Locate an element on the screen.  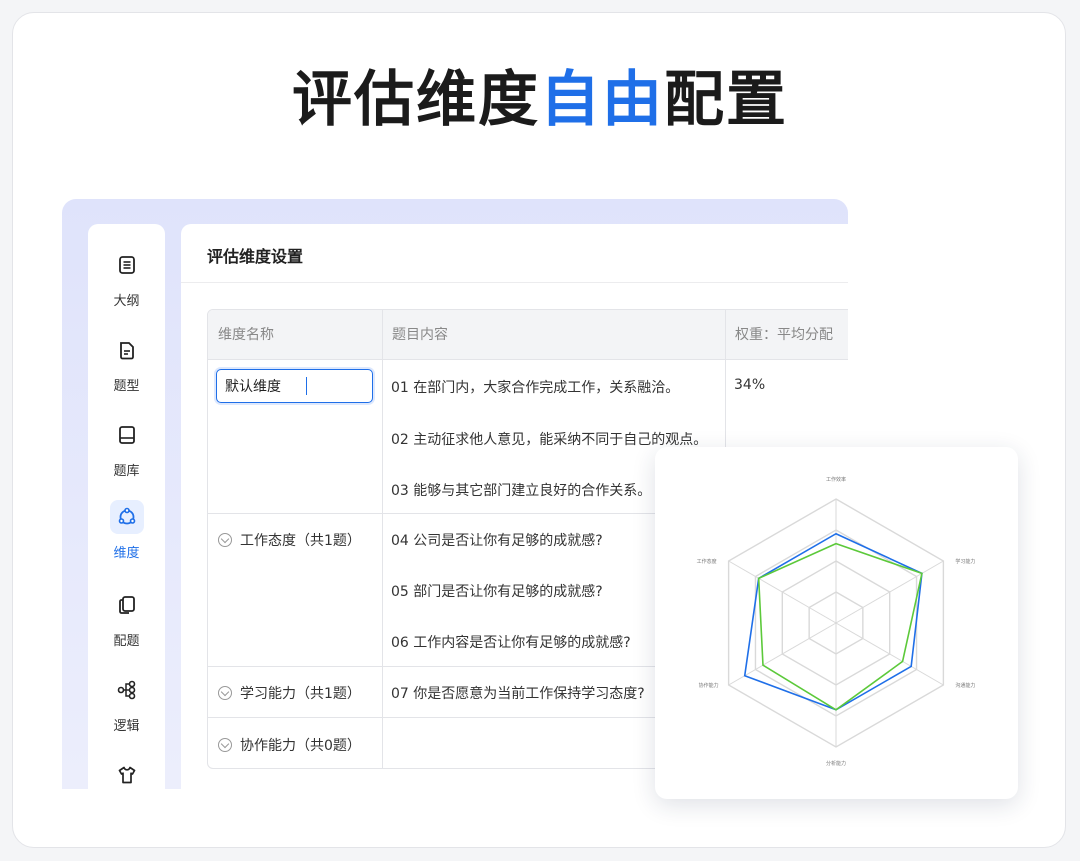
sidebar-item-label: 逻辑 is located at coordinates (126, 726).